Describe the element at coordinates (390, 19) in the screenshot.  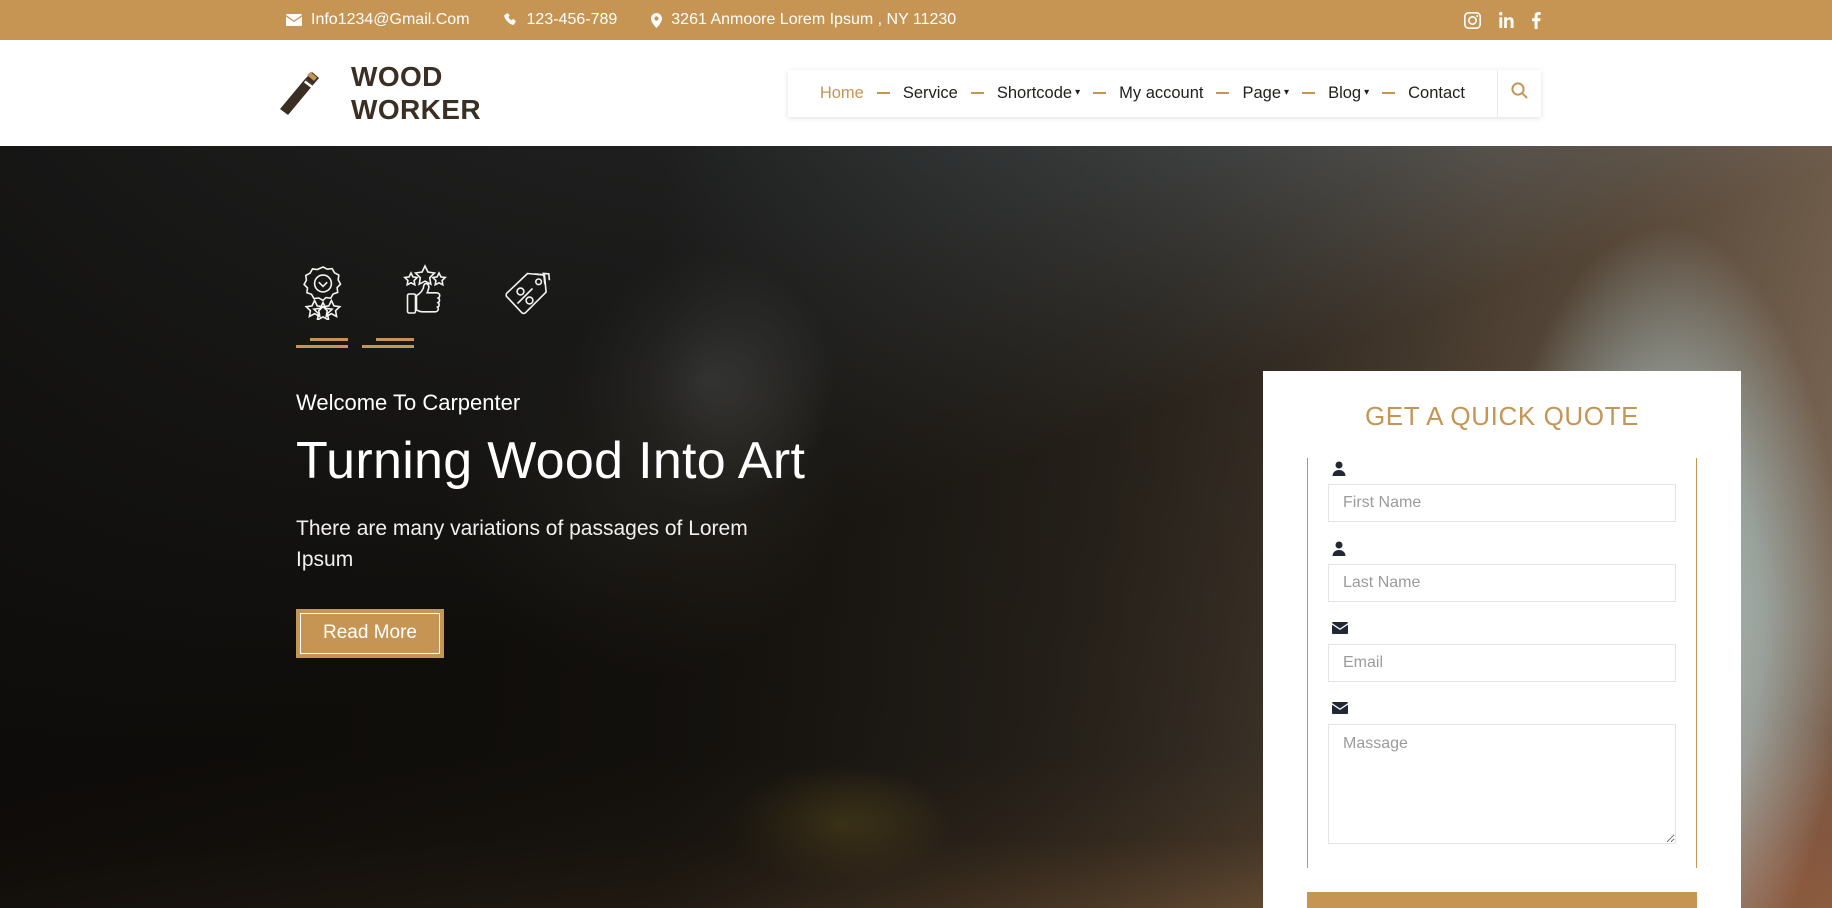
I see `contact-email-text: Info1234@Gmail.Com` at that location.